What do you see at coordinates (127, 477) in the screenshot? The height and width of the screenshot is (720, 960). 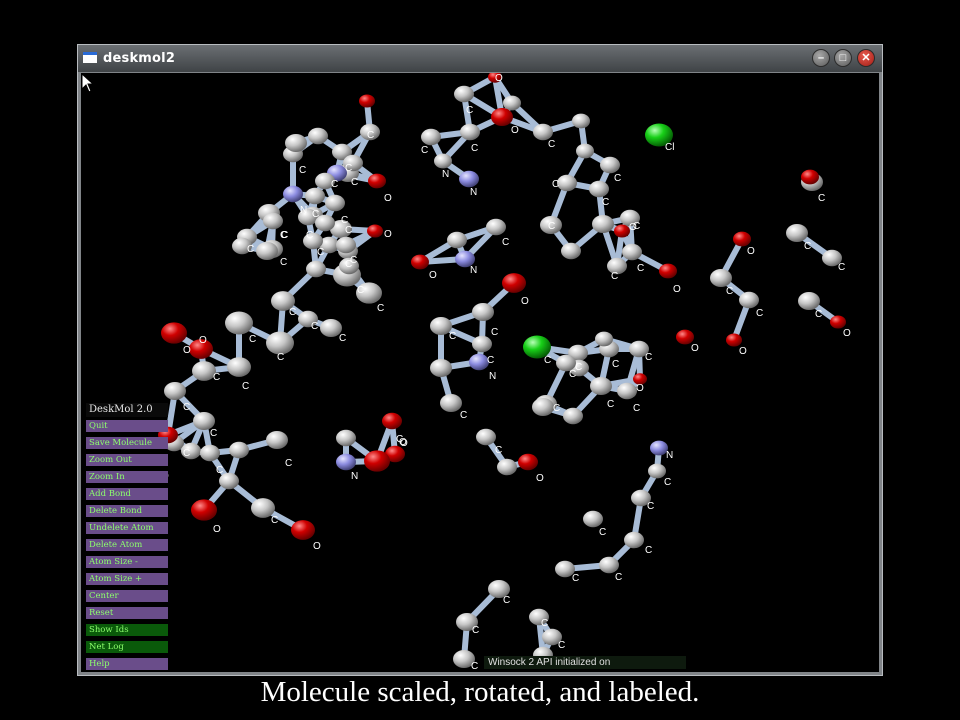 I see `zoom-in-button: Zoom In` at bounding box center [127, 477].